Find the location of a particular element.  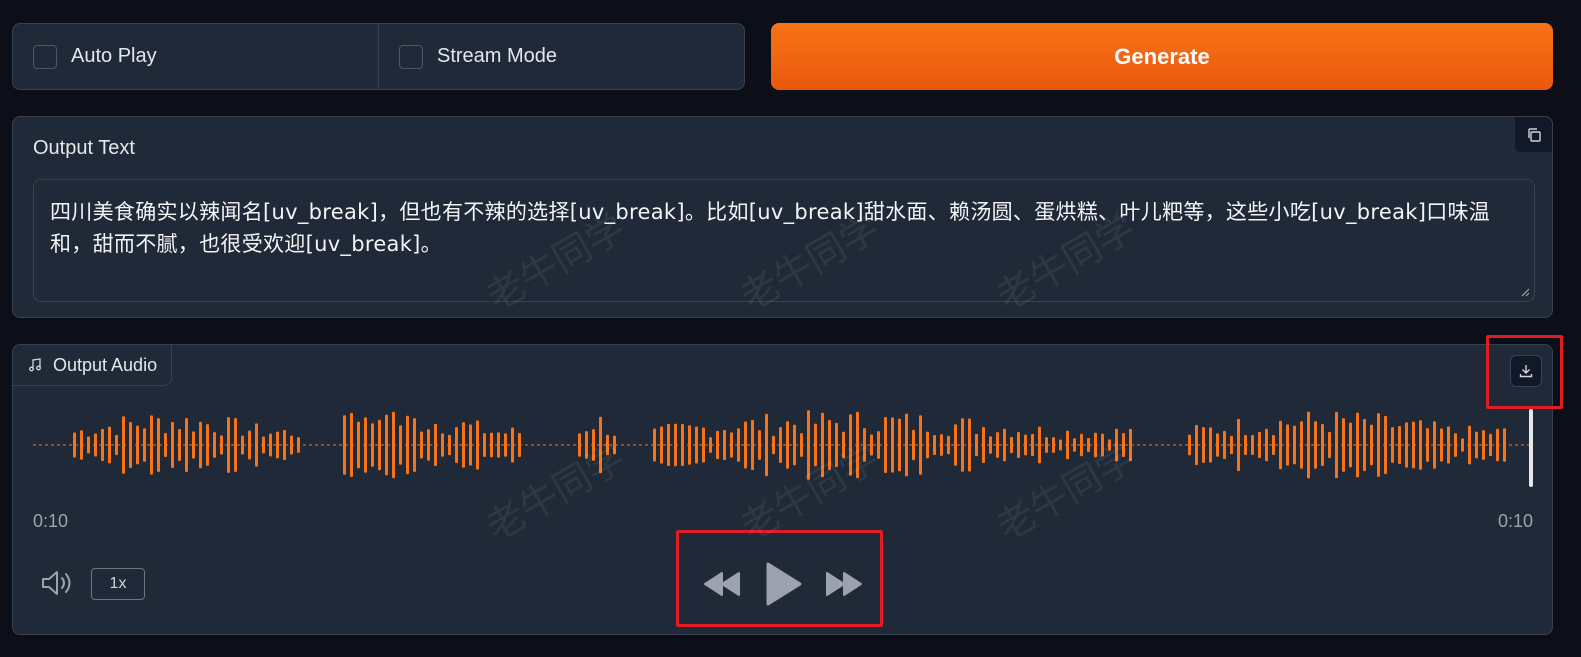

resize-handle-icon is located at coordinates (1525, 292).